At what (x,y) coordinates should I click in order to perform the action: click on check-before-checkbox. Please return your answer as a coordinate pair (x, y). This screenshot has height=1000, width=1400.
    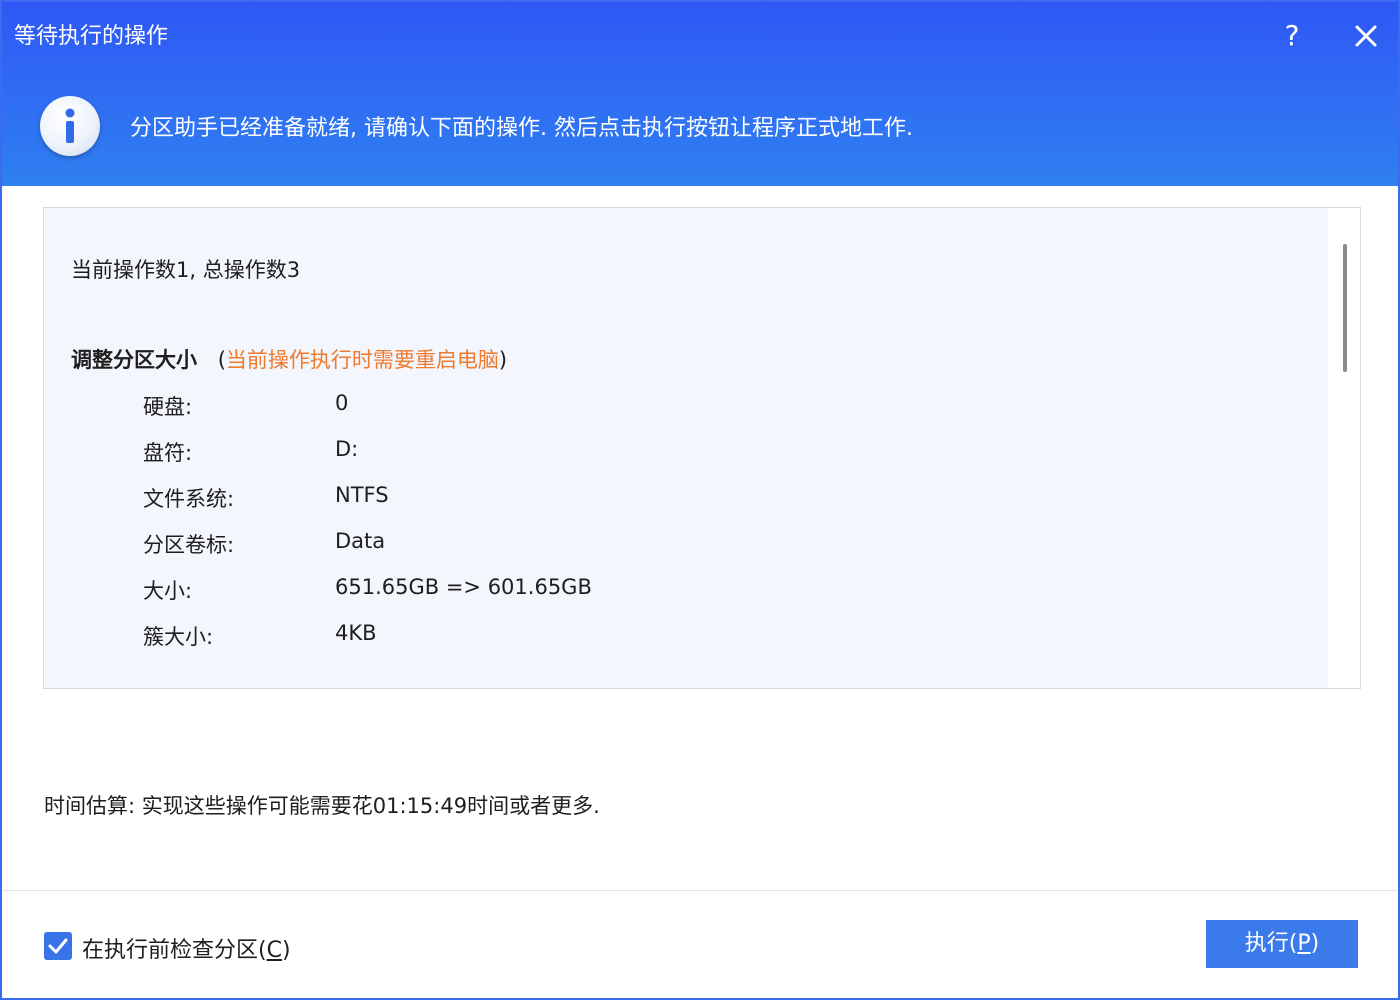
    Looking at the image, I should click on (58, 946).